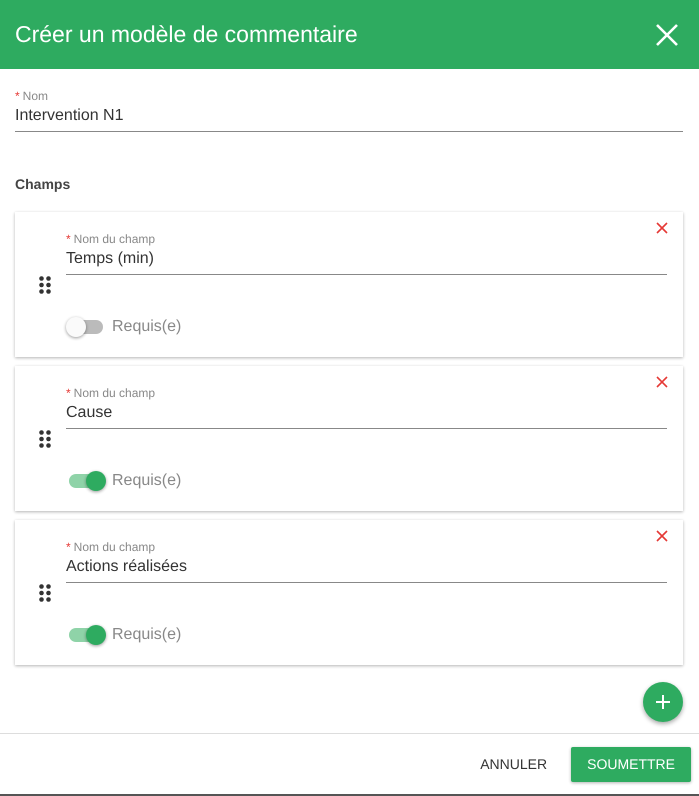  What do you see at coordinates (366, 570) in the screenshot?
I see `field-name-input: Actions réalisées` at bounding box center [366, 570].